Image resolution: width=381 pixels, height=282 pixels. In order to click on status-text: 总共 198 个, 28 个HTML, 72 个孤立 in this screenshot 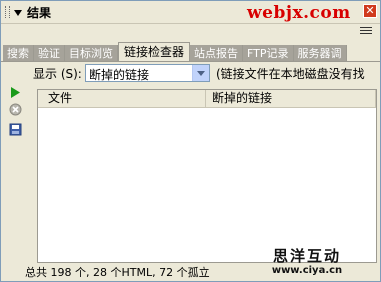, I will do `click(117, 272)`.